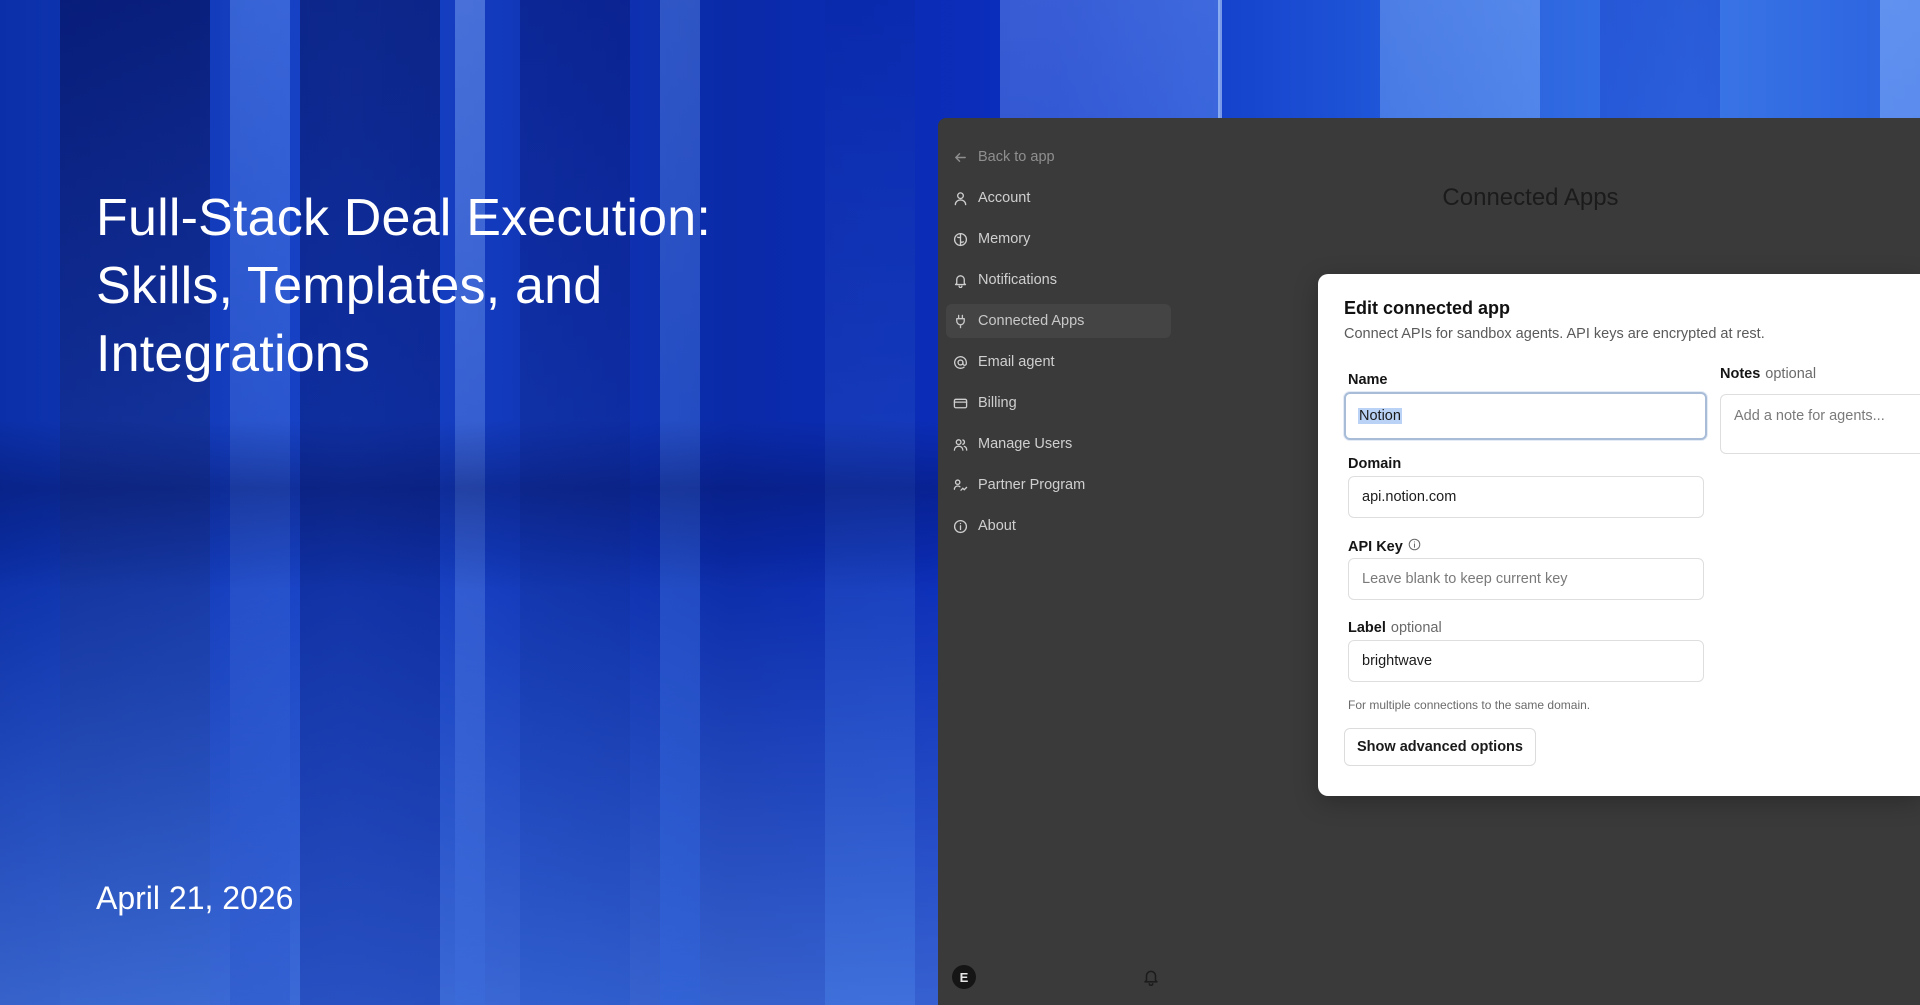  I want to click on sidebar-item-connected-apps: Connected Apps, so click(1058, 321).